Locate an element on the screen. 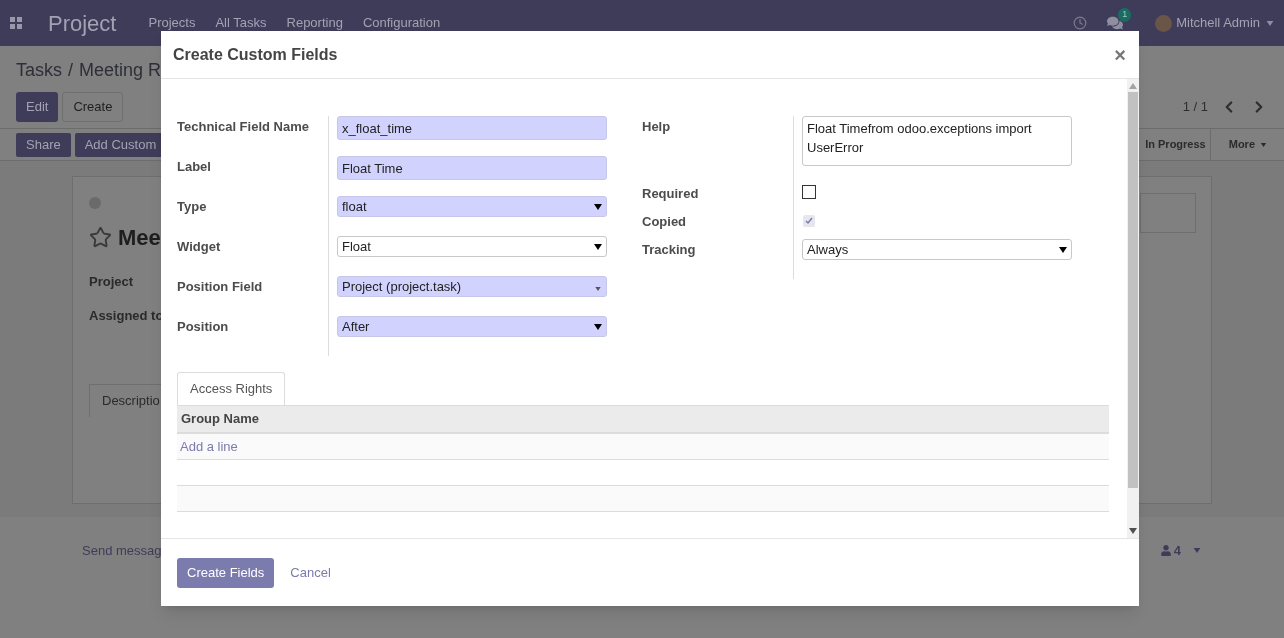  field-label: Widget is located at coordinates (199, 247).